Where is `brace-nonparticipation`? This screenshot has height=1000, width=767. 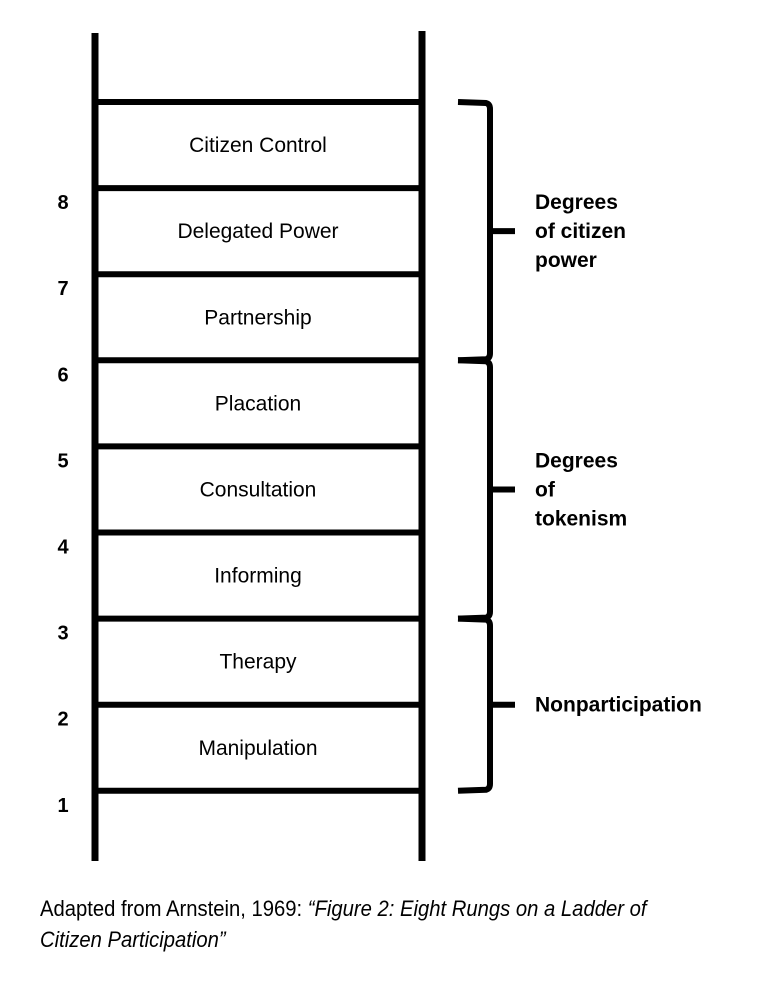
brace-nonparticipation is located at coordinates (475, 704).